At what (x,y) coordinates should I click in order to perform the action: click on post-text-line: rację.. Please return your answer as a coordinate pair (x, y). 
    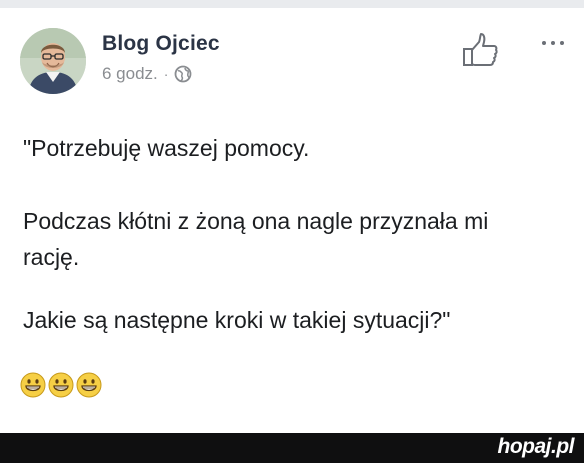
    Looking at the image, I should click on (51, 257).